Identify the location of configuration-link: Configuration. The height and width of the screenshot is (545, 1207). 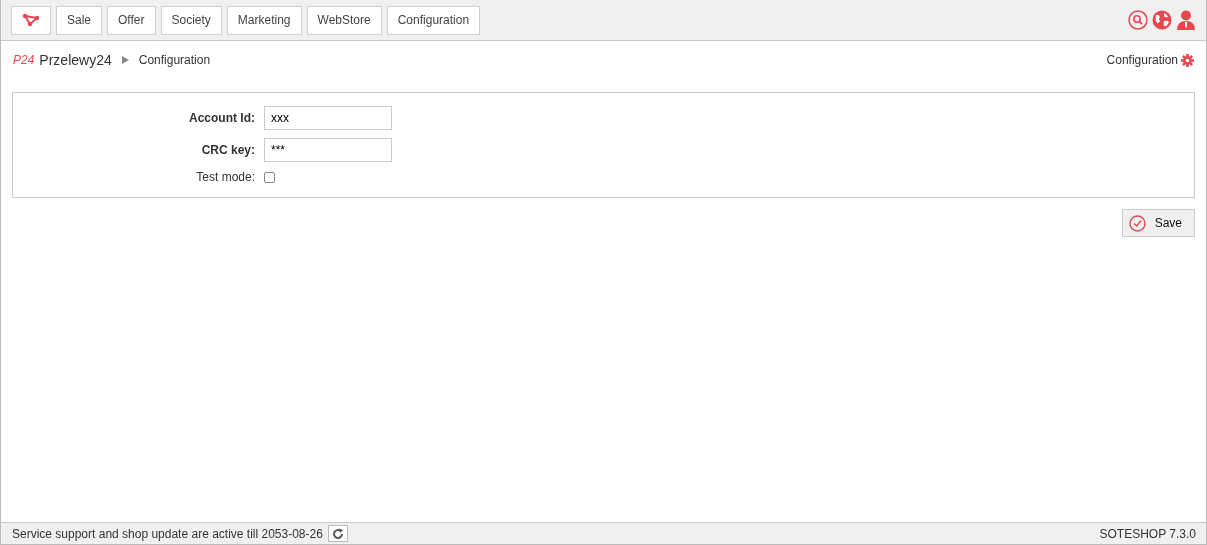
(1142, 60).